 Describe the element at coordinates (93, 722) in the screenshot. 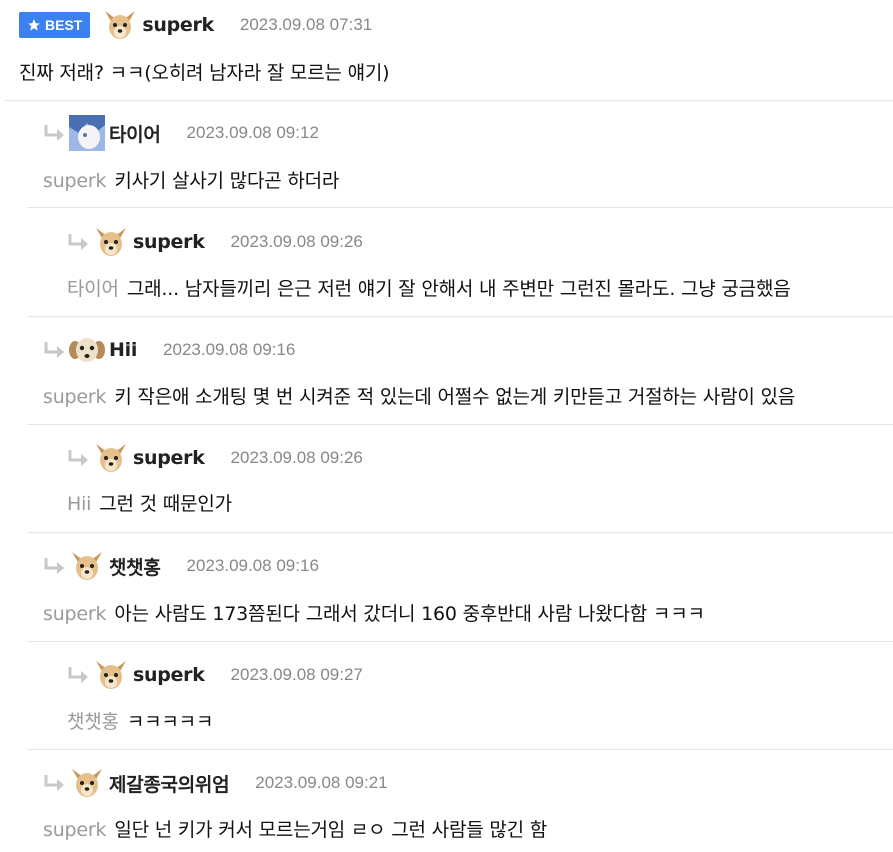

I see `mention: 챗챗홍` at that location.